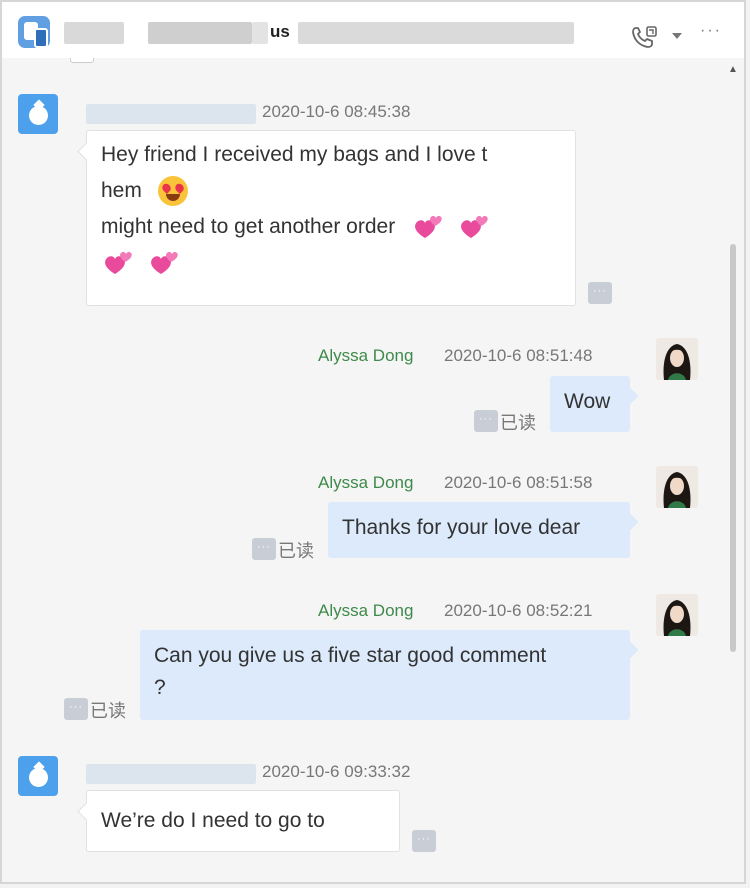 This screenshot has height=888, width=750. I want to click on message-time: 2020-10-6 08:45:38, so click(336, 111).